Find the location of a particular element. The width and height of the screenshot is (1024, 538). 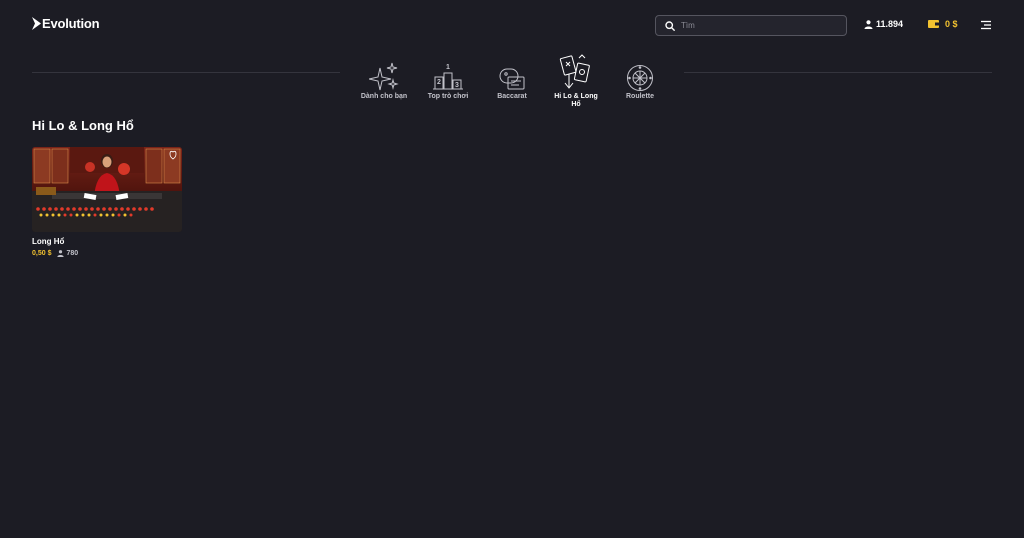

category-label: Top trò chơi is located at coordinates (448, 96).